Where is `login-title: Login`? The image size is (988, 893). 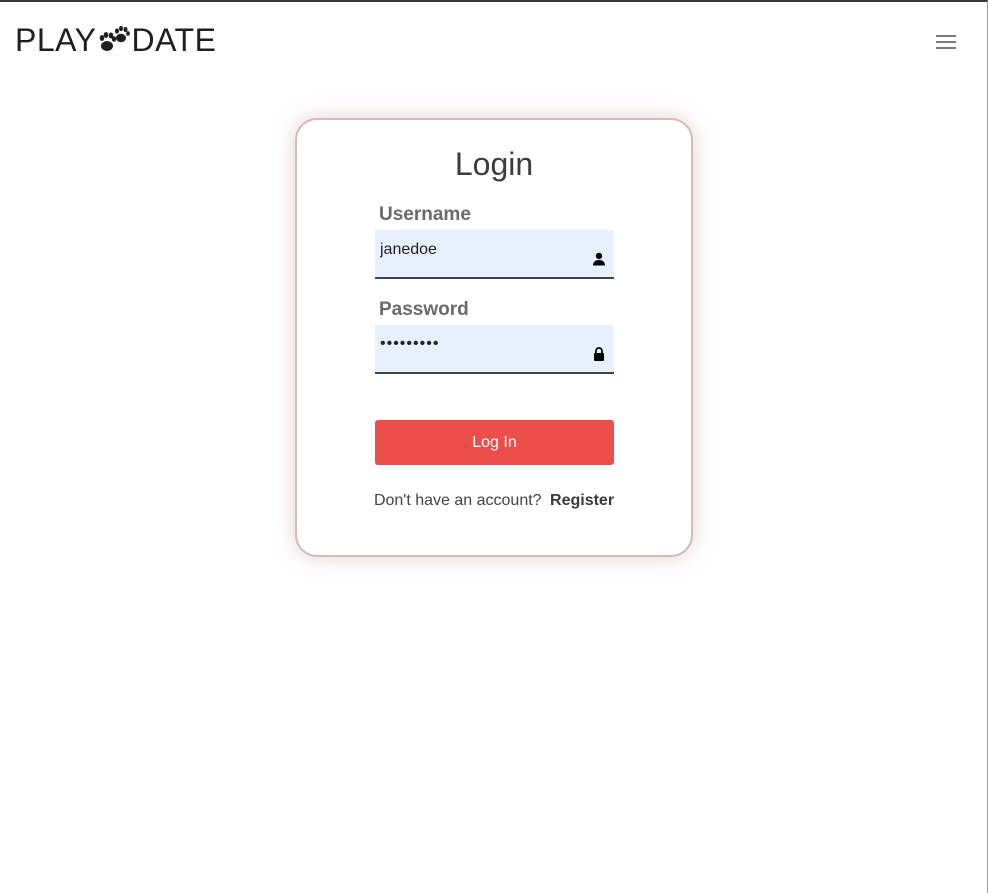 login-title: Login is located at coordinates (494, 164).